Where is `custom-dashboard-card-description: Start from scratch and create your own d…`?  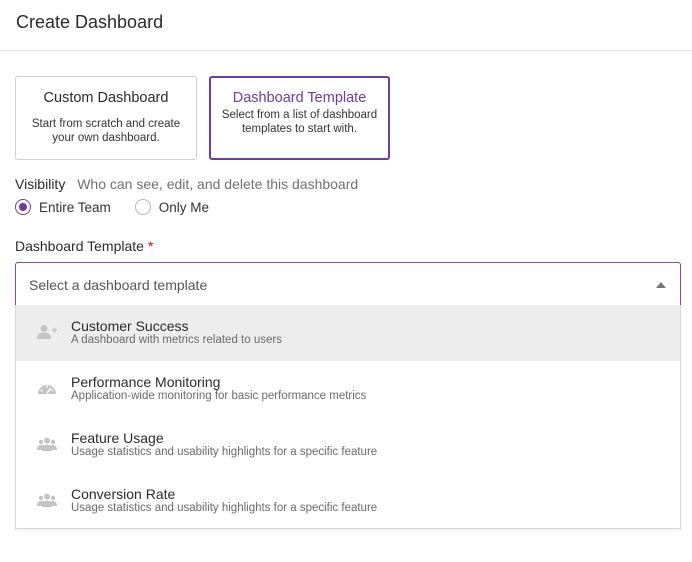 custom-dashboard-card-description: Start from scratch and create your own d… is located at coordinates (106, 131).